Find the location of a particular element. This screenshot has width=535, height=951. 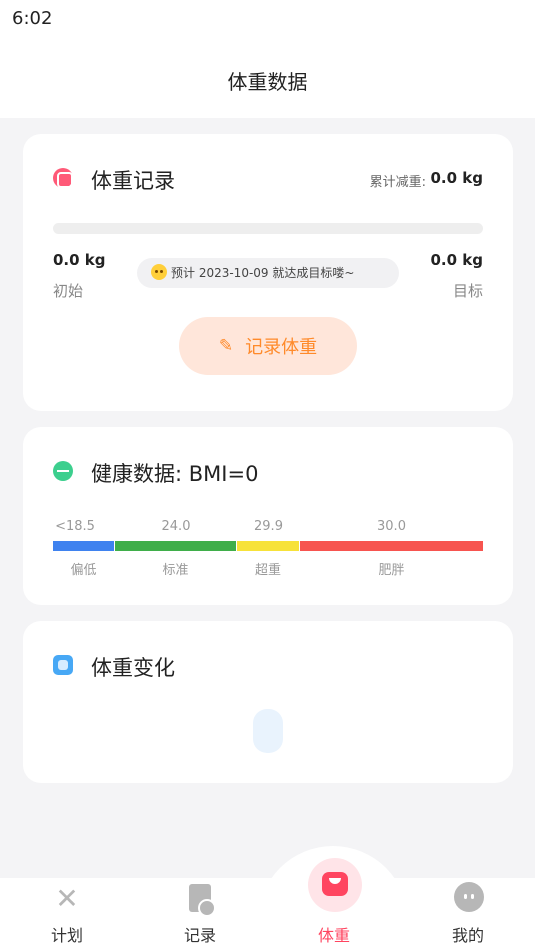

fork-knife-icon: ✕ is located at coordinates (67, 898).